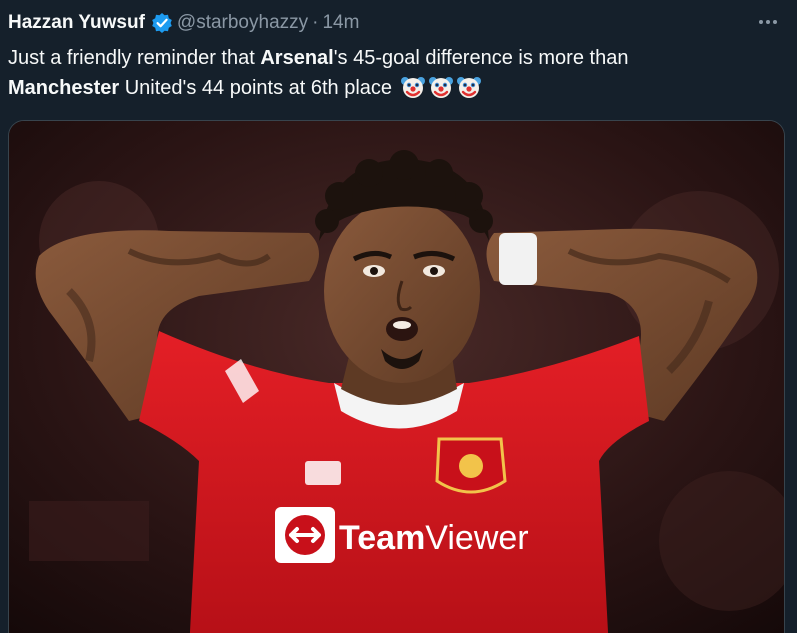  I want to click on verified-badge-icon, so click(162, 23).